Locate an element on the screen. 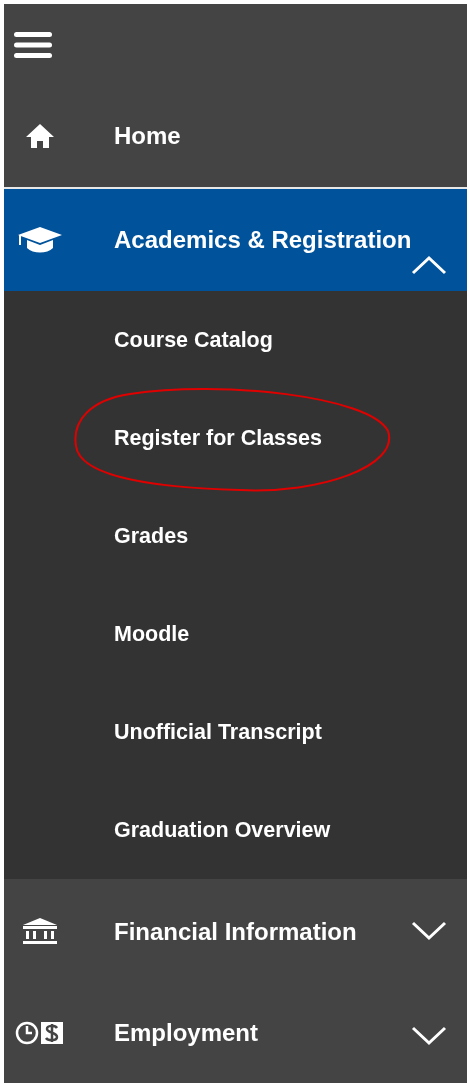 The height and width of the screenshot is (1085, 469). nav-item: Academics & Registration is located at coordinates (235, 240).